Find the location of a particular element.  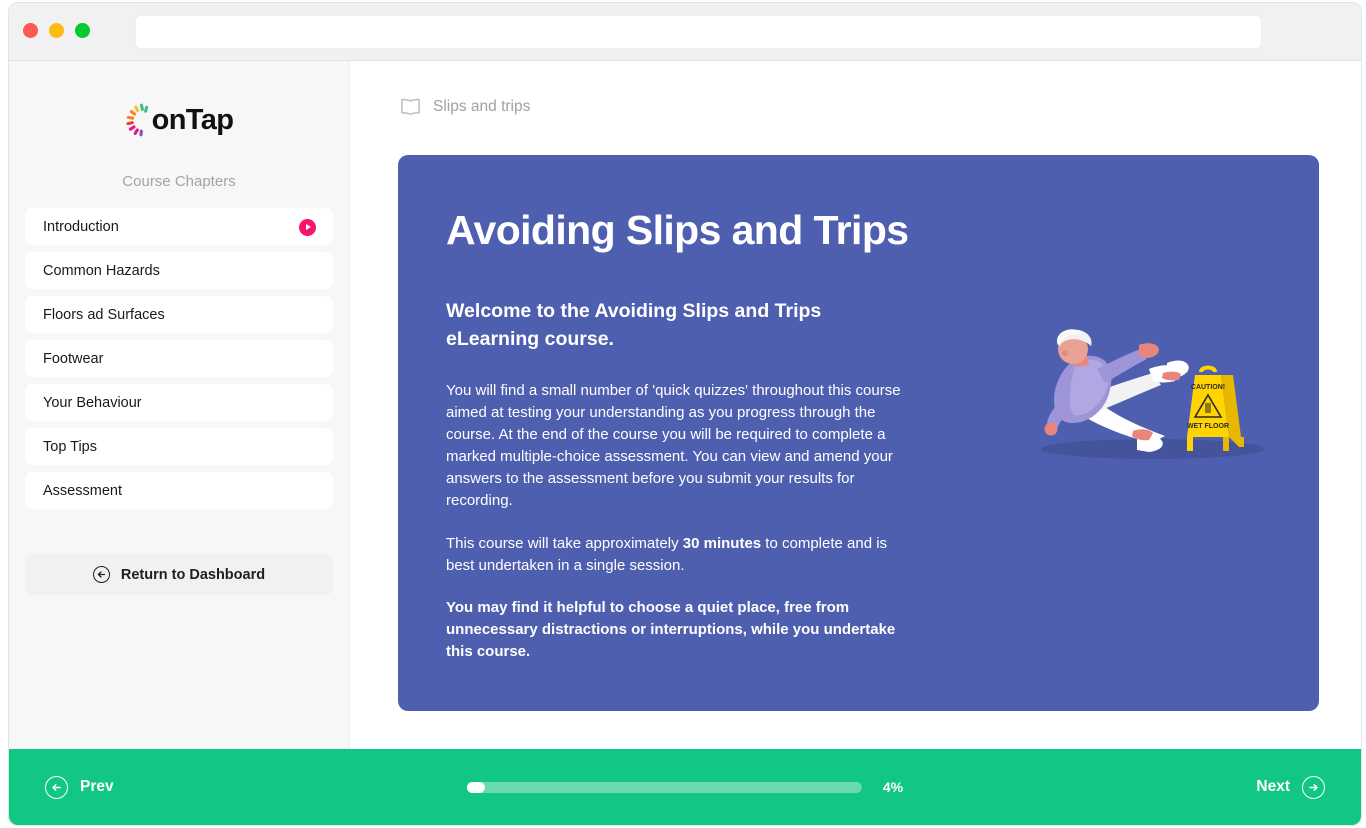

browser-titlebar is located at coordinates (685, 32).